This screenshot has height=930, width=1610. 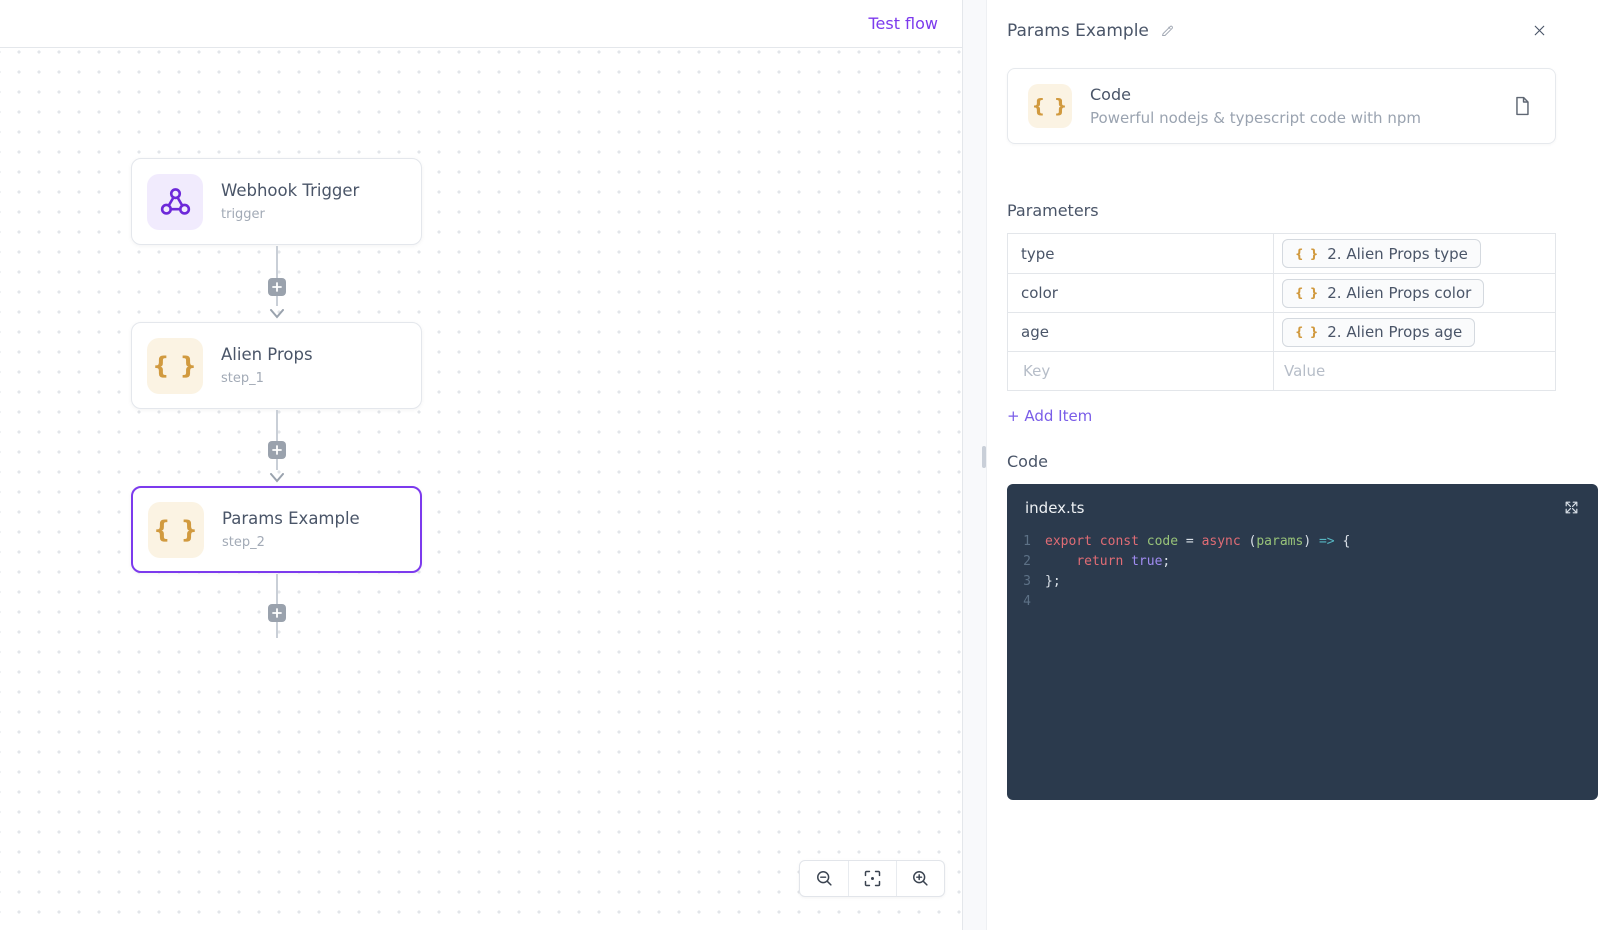 I want to click on parameter-key-cell: color, so click(x=1141, y=293).